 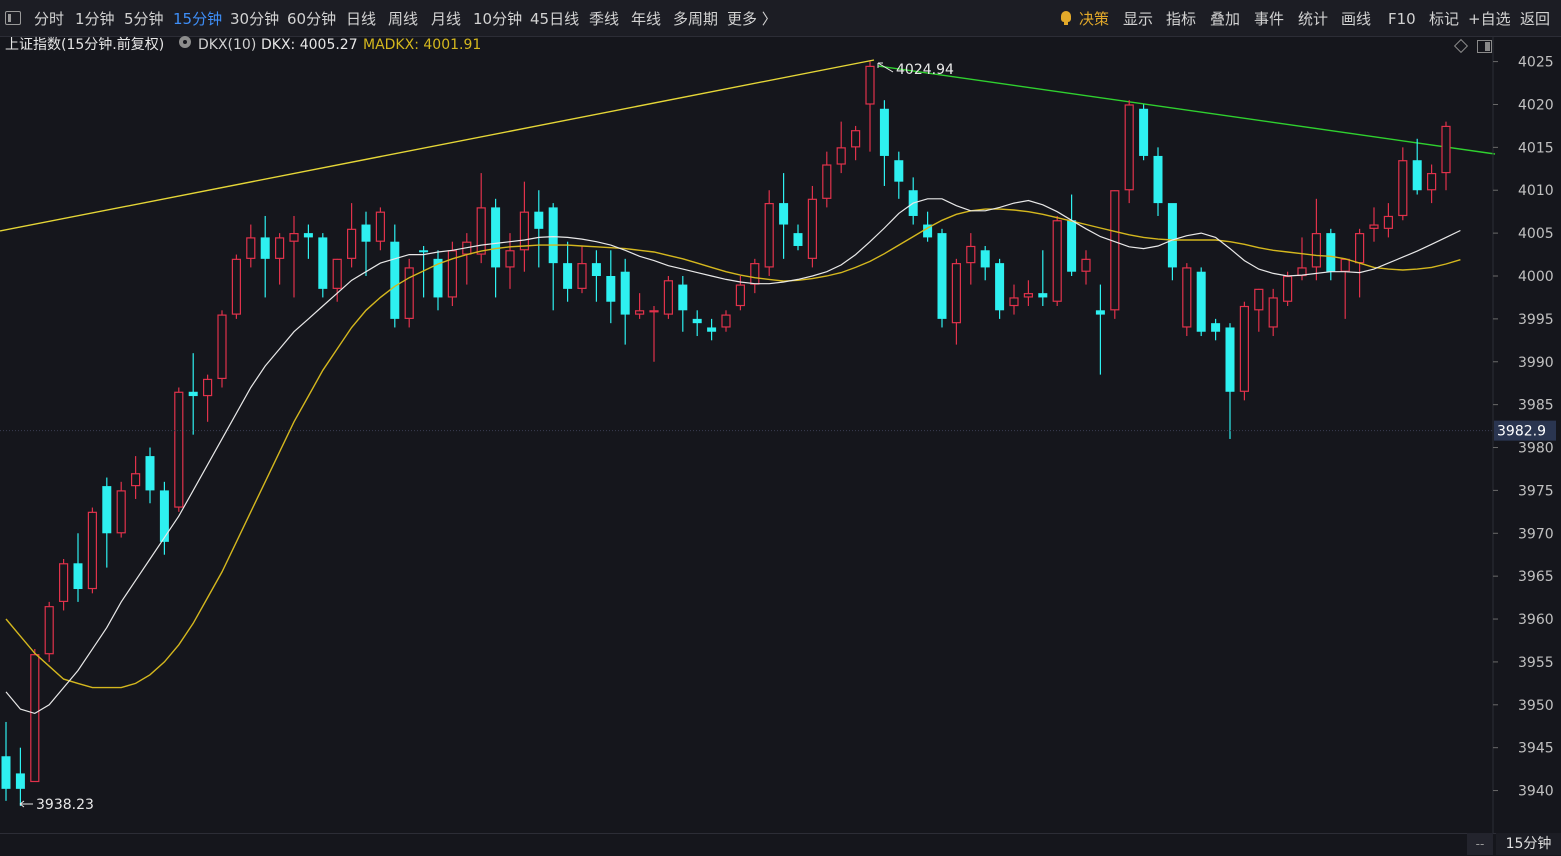 What do you see at coordinates (1536, 234) in the screenshot?
I see `price-tick-label: 4005` at bounding box center [1536, 234].